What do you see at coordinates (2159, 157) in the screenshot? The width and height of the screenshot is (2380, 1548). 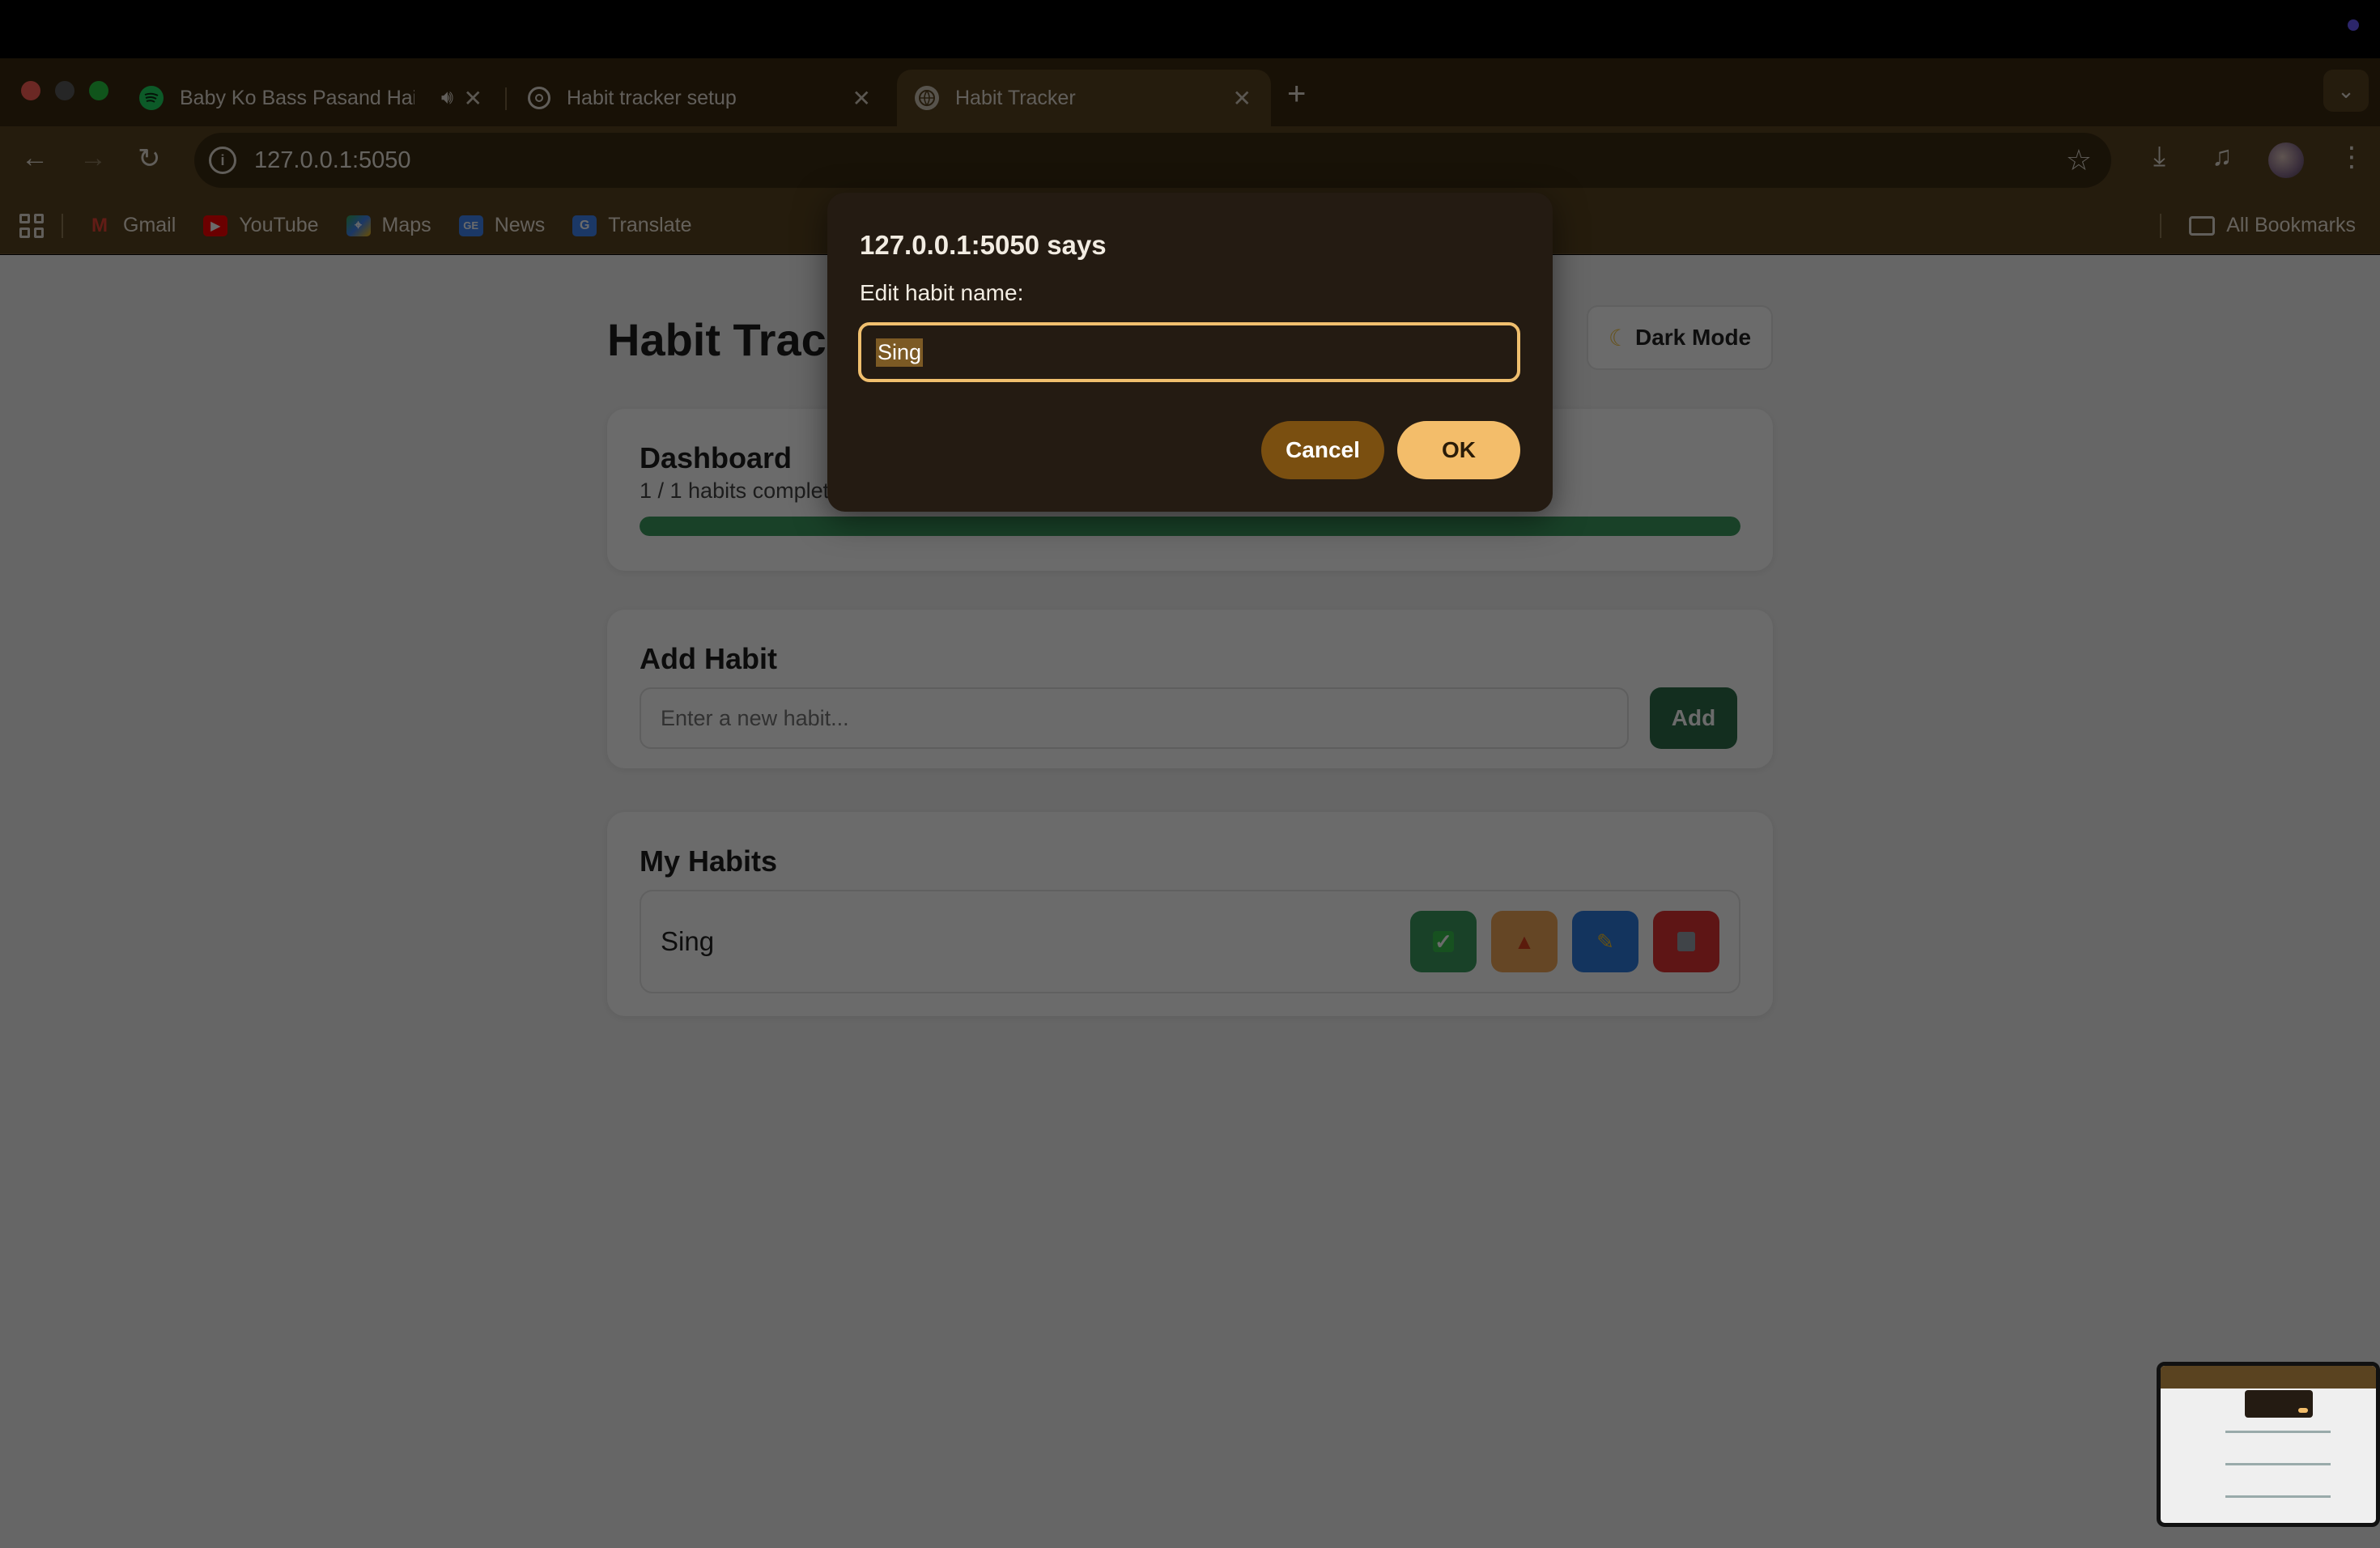 I see `download-icon: ⤓` at bounding box center [2159, 157].